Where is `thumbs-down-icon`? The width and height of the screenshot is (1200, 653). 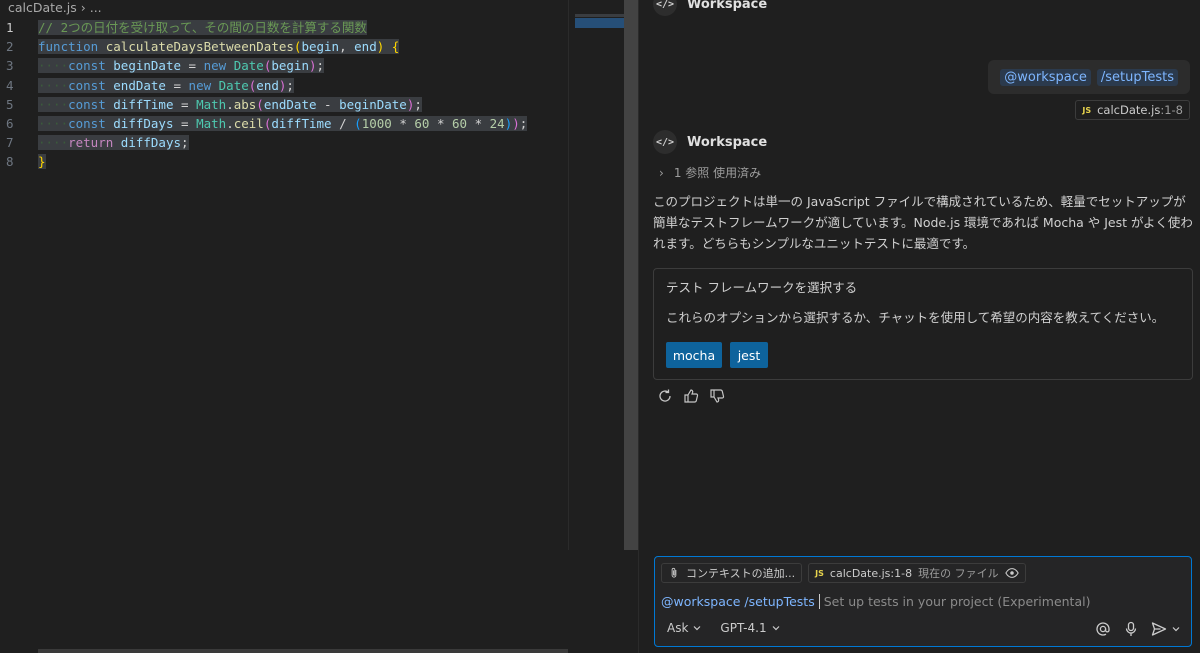
thumbs-down-icon is located at coordinates (717, 396).